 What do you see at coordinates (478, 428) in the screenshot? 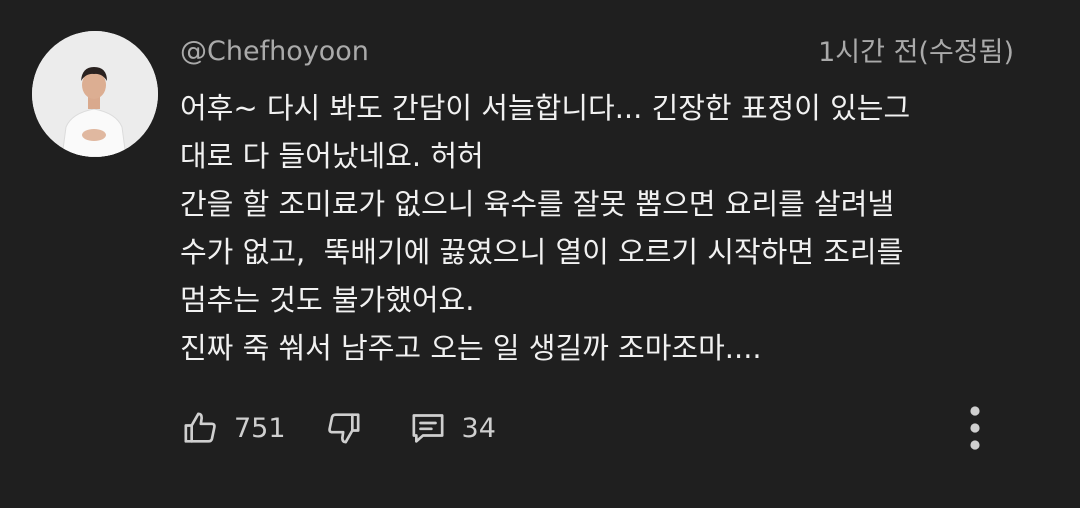
I see `reply-count: 34` at bounding box center [478, 428].